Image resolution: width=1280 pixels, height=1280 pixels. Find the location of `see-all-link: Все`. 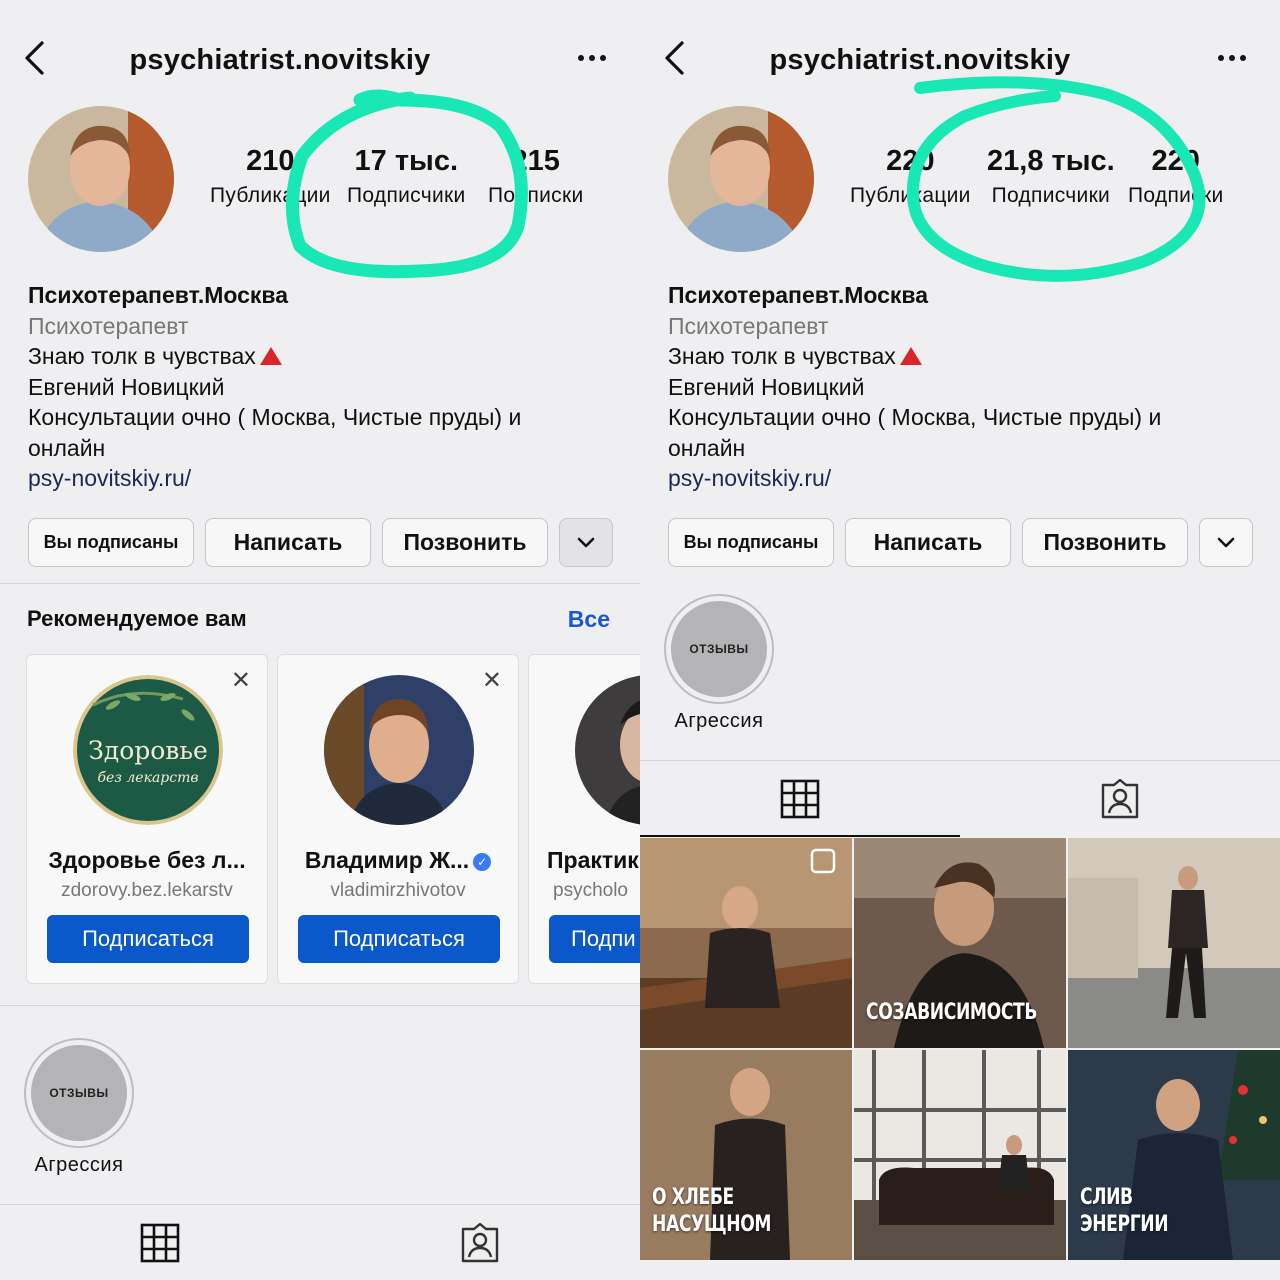

see-all-link: Все is located at coordinates (589, 619).